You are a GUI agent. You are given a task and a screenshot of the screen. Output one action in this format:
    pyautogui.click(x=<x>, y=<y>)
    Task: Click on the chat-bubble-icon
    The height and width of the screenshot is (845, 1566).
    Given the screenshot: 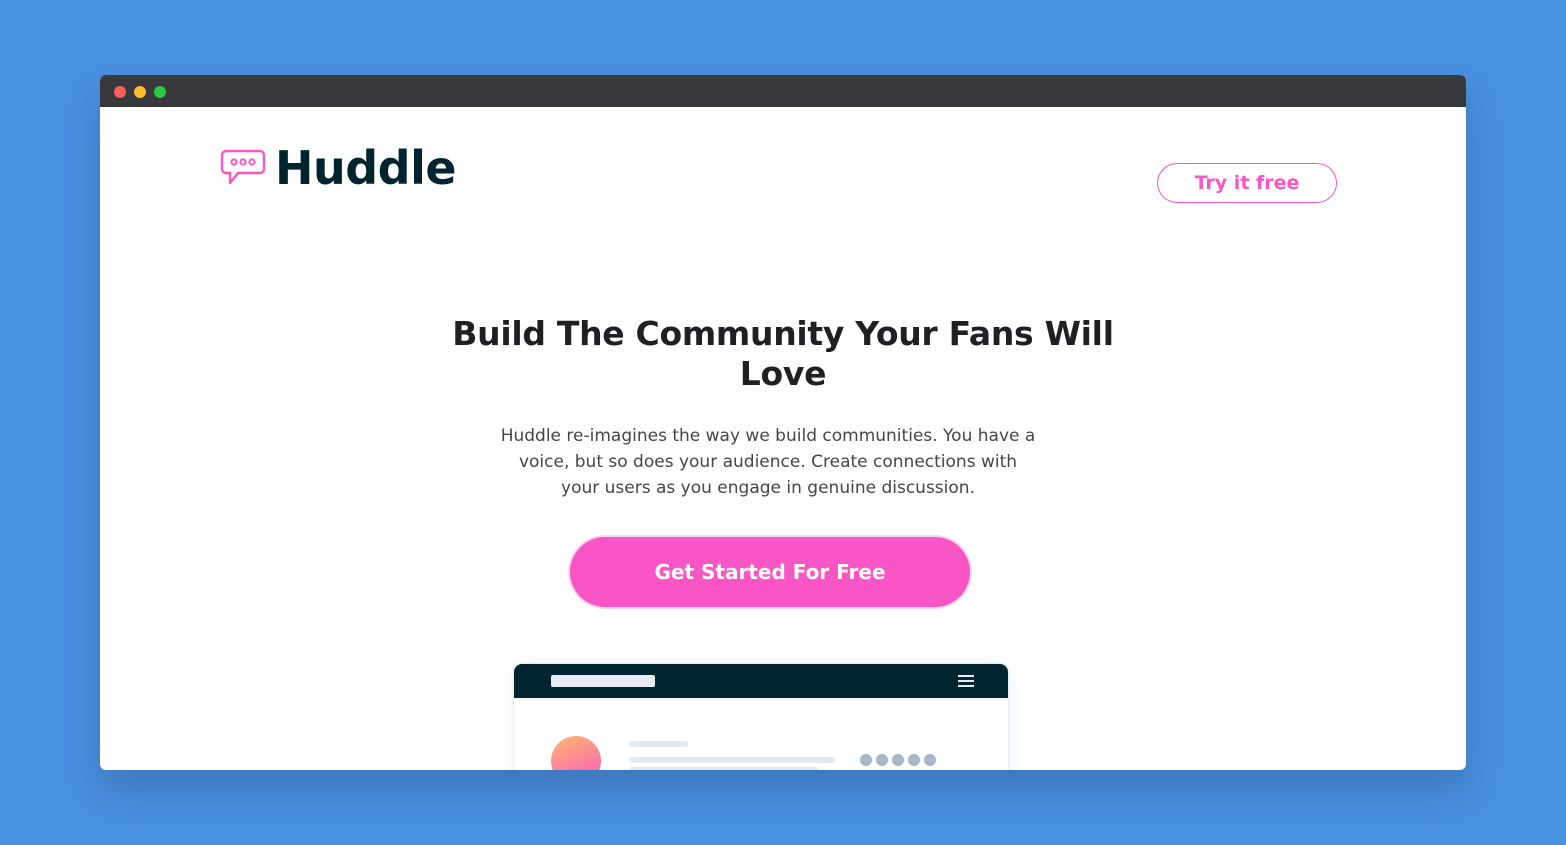 What is the action you would take?
    pyautogui.click(x=243, y=167)
    